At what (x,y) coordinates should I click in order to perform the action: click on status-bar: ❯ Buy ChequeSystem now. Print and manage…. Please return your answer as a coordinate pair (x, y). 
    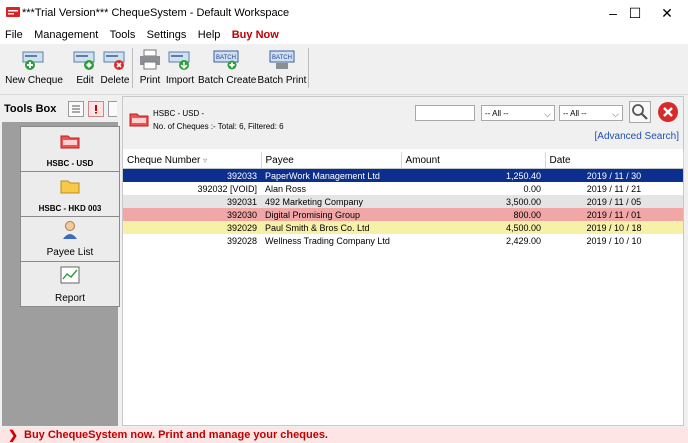
    Looking at the image, I should click on (344, 435).